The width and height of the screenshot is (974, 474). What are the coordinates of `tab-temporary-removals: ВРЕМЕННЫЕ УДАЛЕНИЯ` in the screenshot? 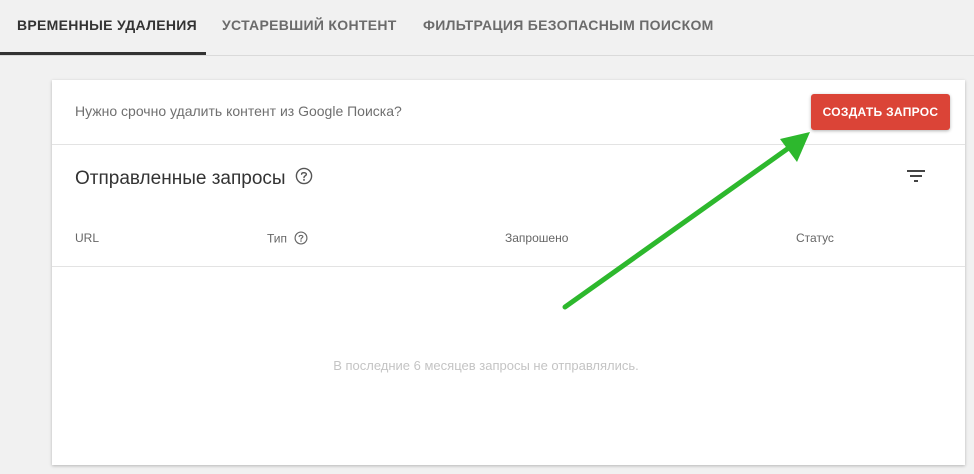 It's located at (107, 25).